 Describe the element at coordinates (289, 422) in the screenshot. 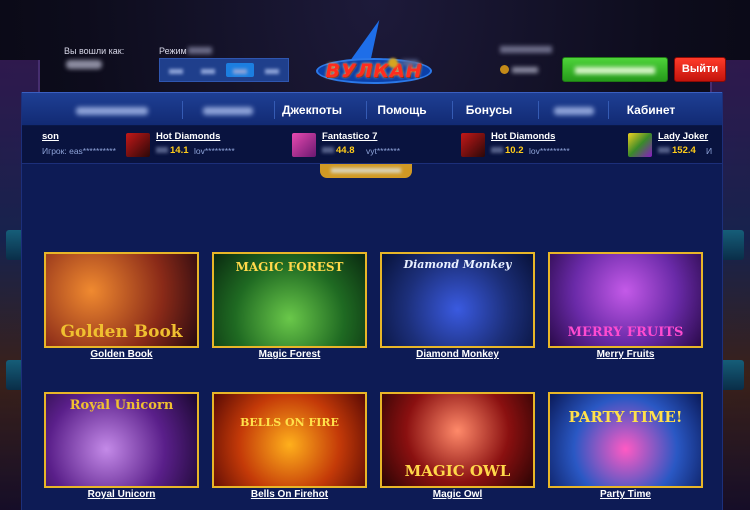

I see `game-art-title: BELLS ON FIRE` at that location.